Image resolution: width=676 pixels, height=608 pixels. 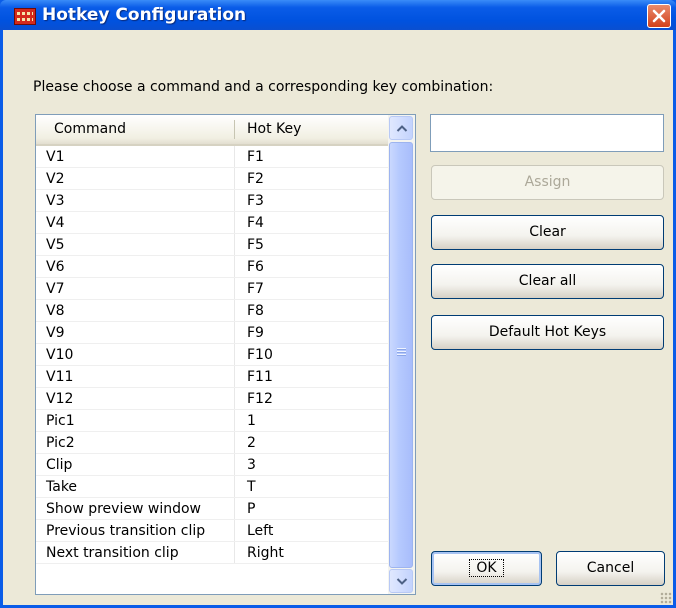 What do you see at coordinates (60, 399) in the screenshot?
I see `command-cell: V12` at bounding box center [60, 399].